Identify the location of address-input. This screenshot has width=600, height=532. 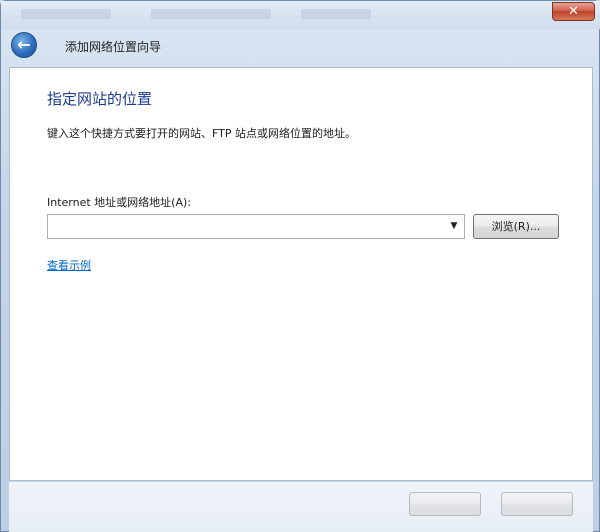
(246, 226).